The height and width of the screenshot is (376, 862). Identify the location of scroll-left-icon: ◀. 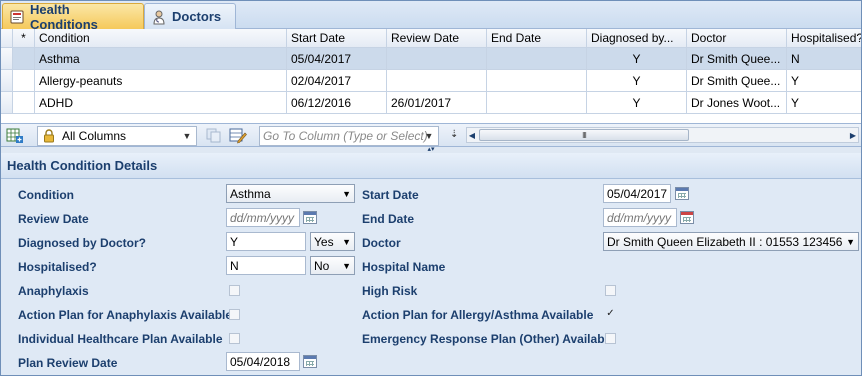
(472, 135).